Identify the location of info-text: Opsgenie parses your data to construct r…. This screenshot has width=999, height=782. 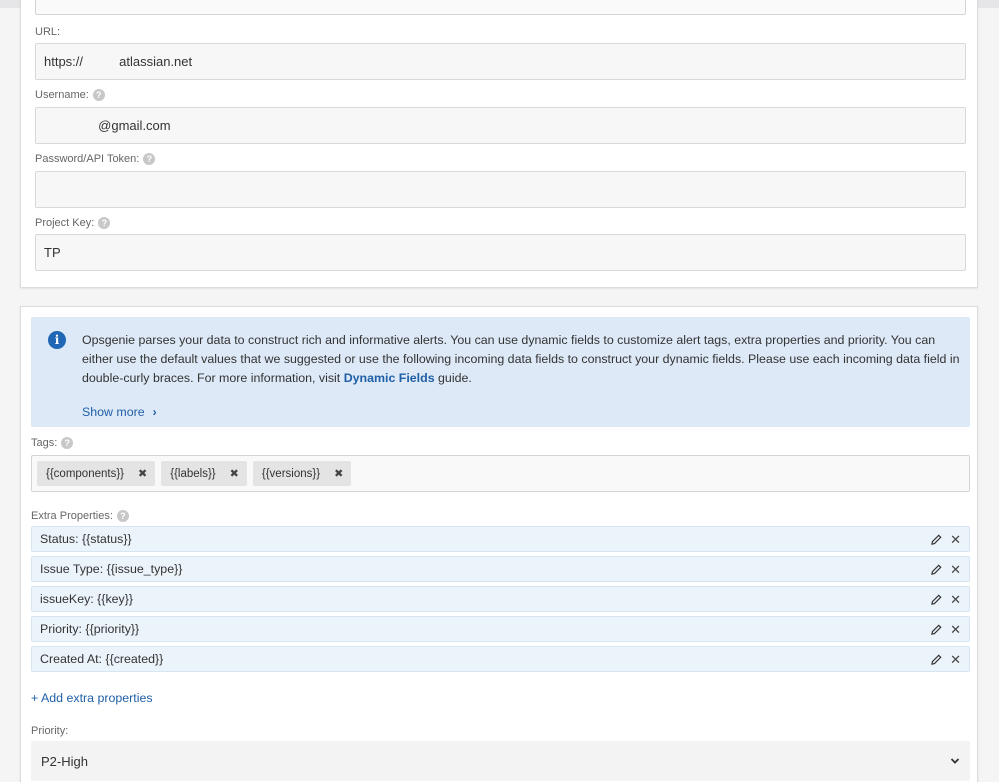
(521, 359).